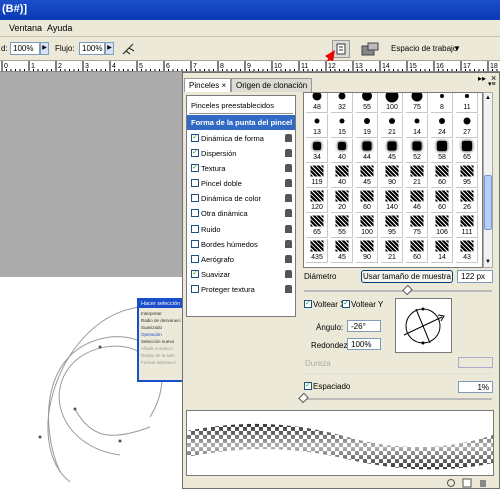  Describe the element at coordinates (25, 48) in the screenshot. I see `opacity-field: 100%` at that location.